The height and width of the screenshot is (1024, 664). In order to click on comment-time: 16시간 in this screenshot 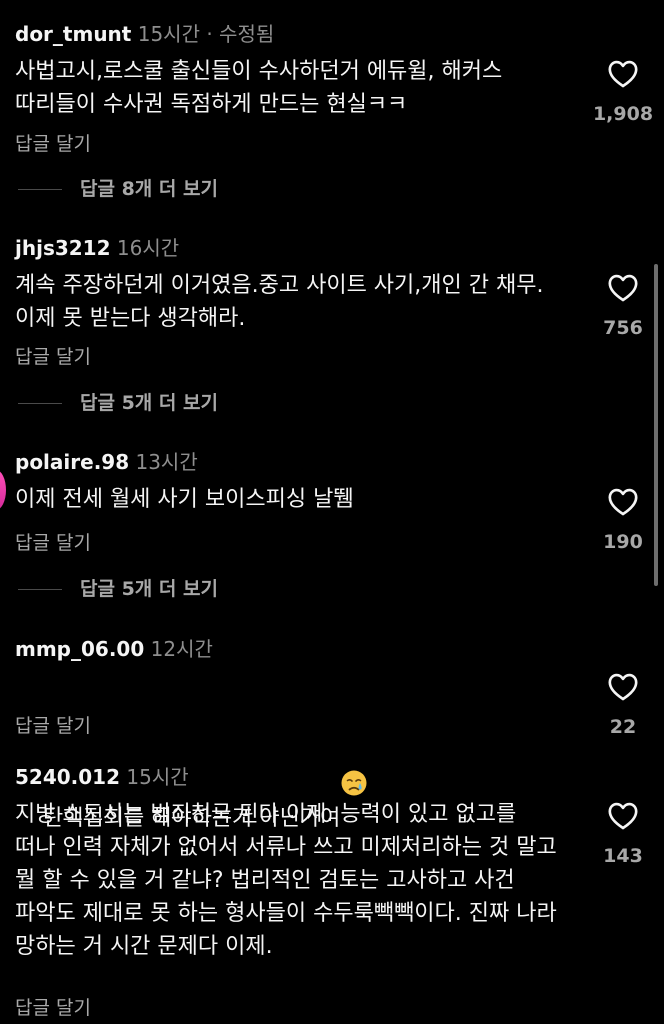, I will do `click(148, 248)`.